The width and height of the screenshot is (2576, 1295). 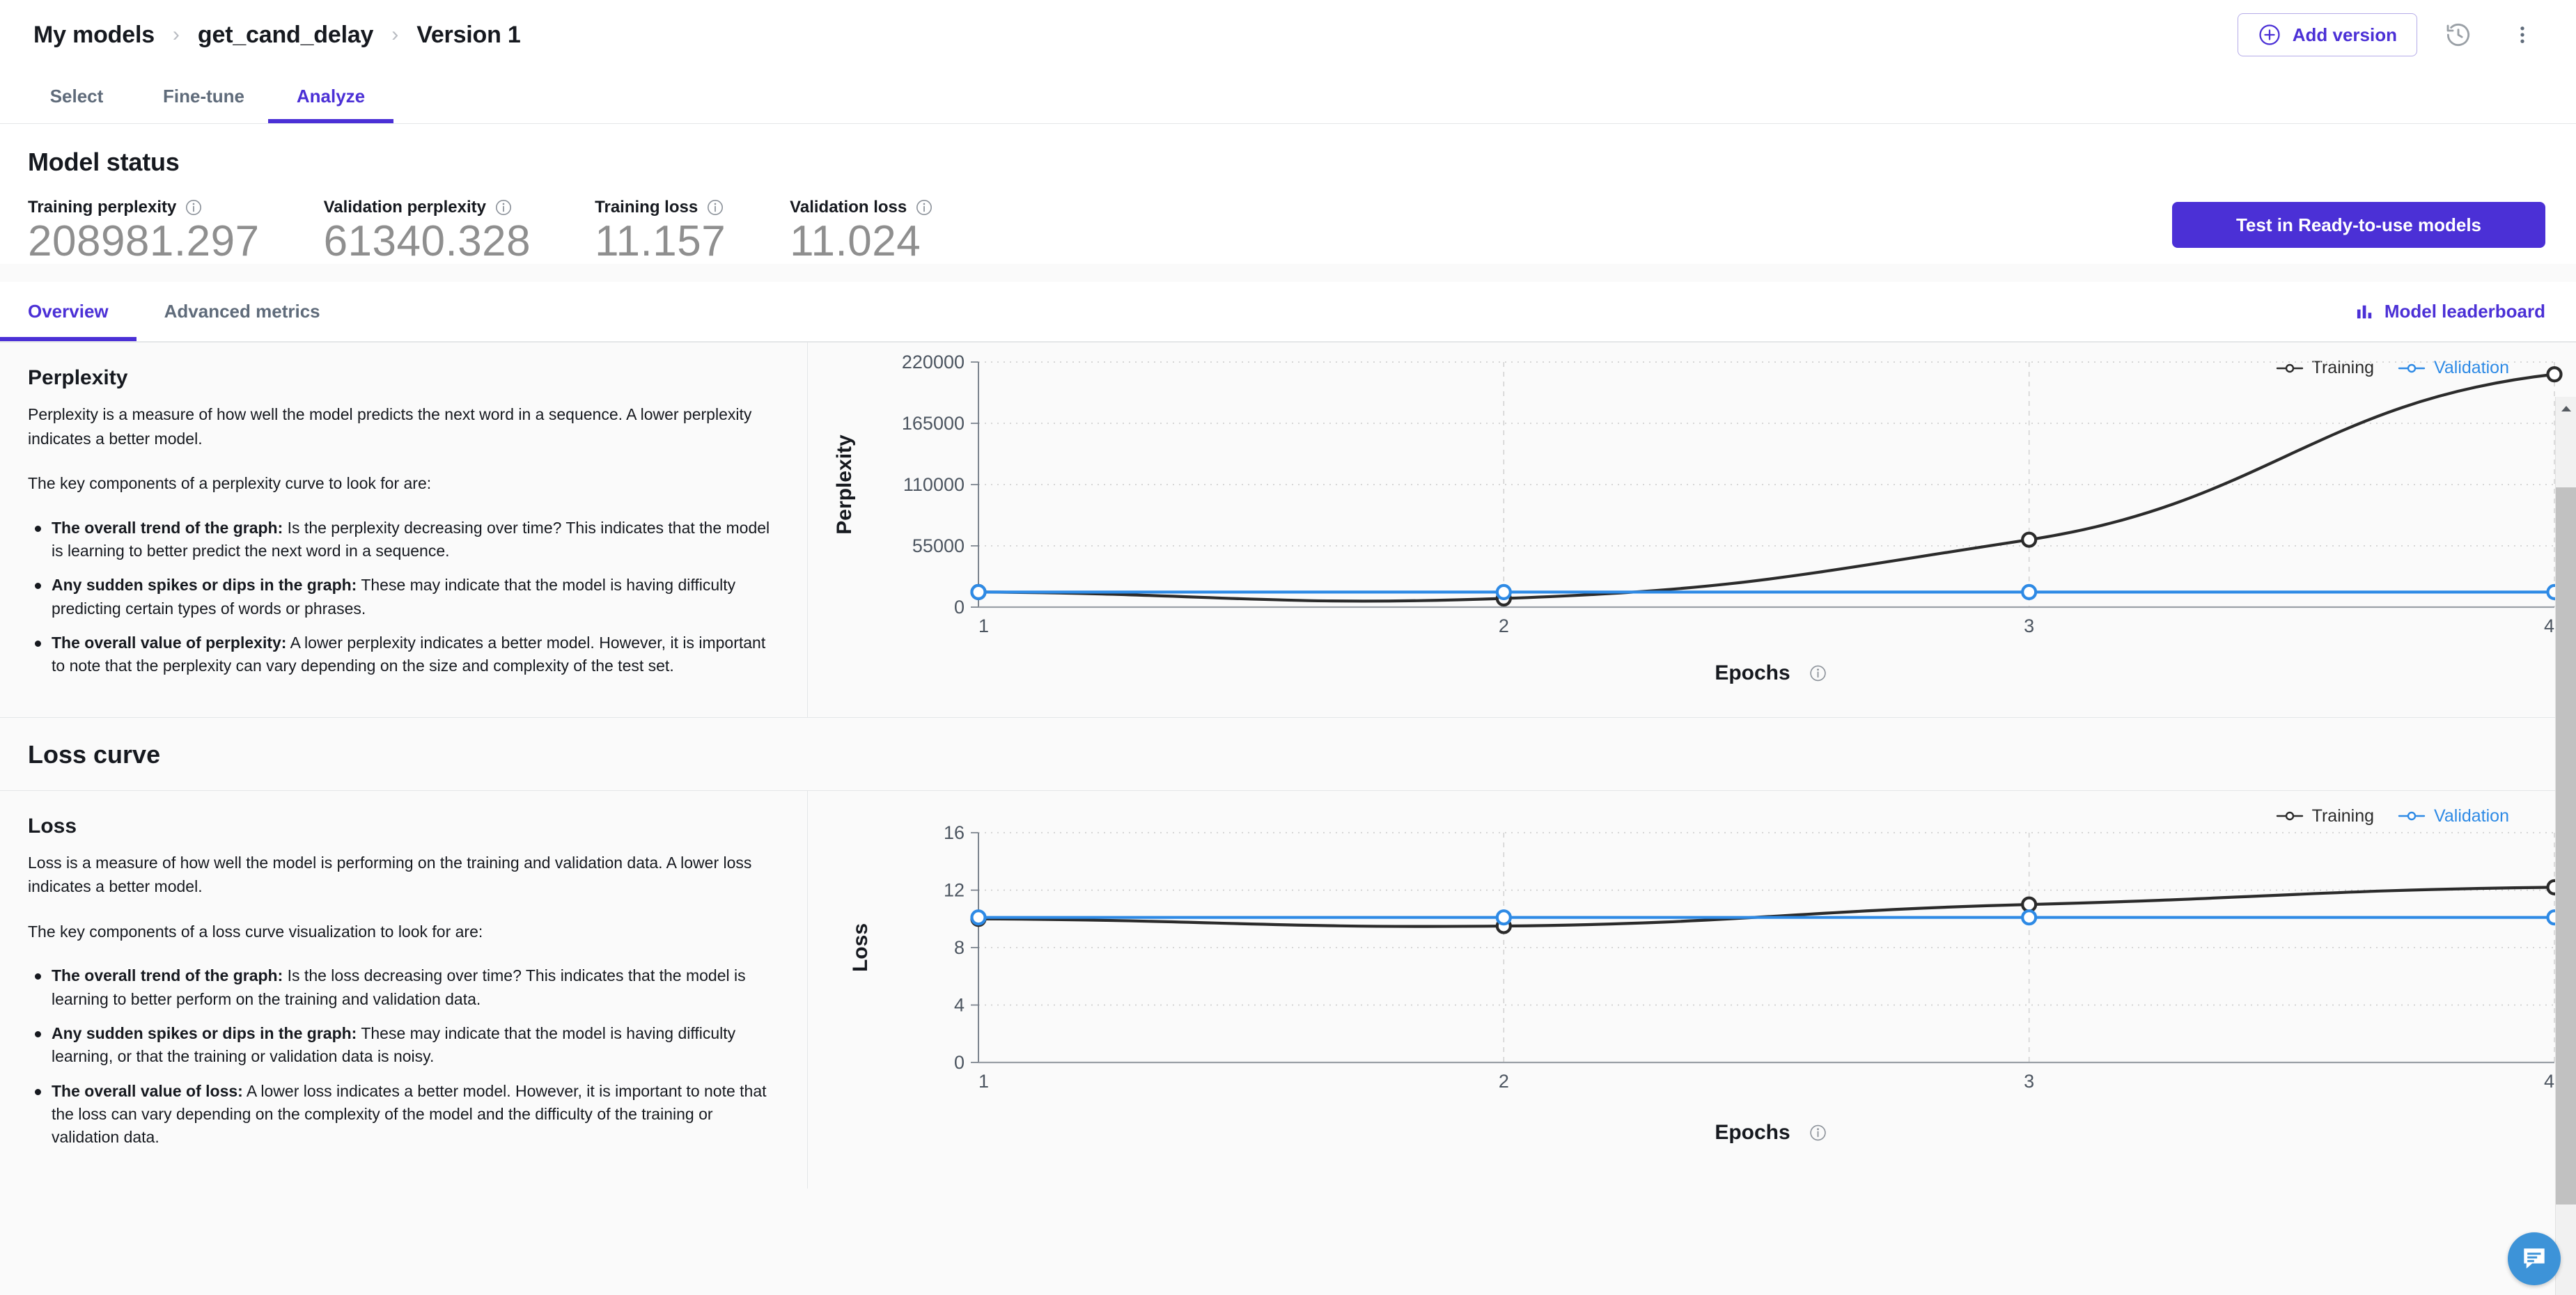 What do you see at coordinates (845, 484) in the screenshot?
I see `y-axis-title: Perplexity` at bounding box center [845, 484].